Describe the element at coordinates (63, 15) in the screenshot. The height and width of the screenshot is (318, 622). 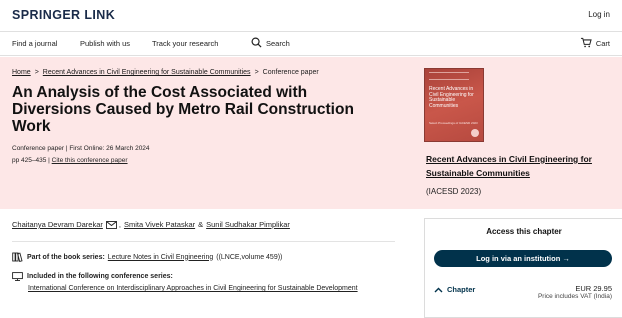
I see `springer-link-logo: SPRINGER LINK` at that location.